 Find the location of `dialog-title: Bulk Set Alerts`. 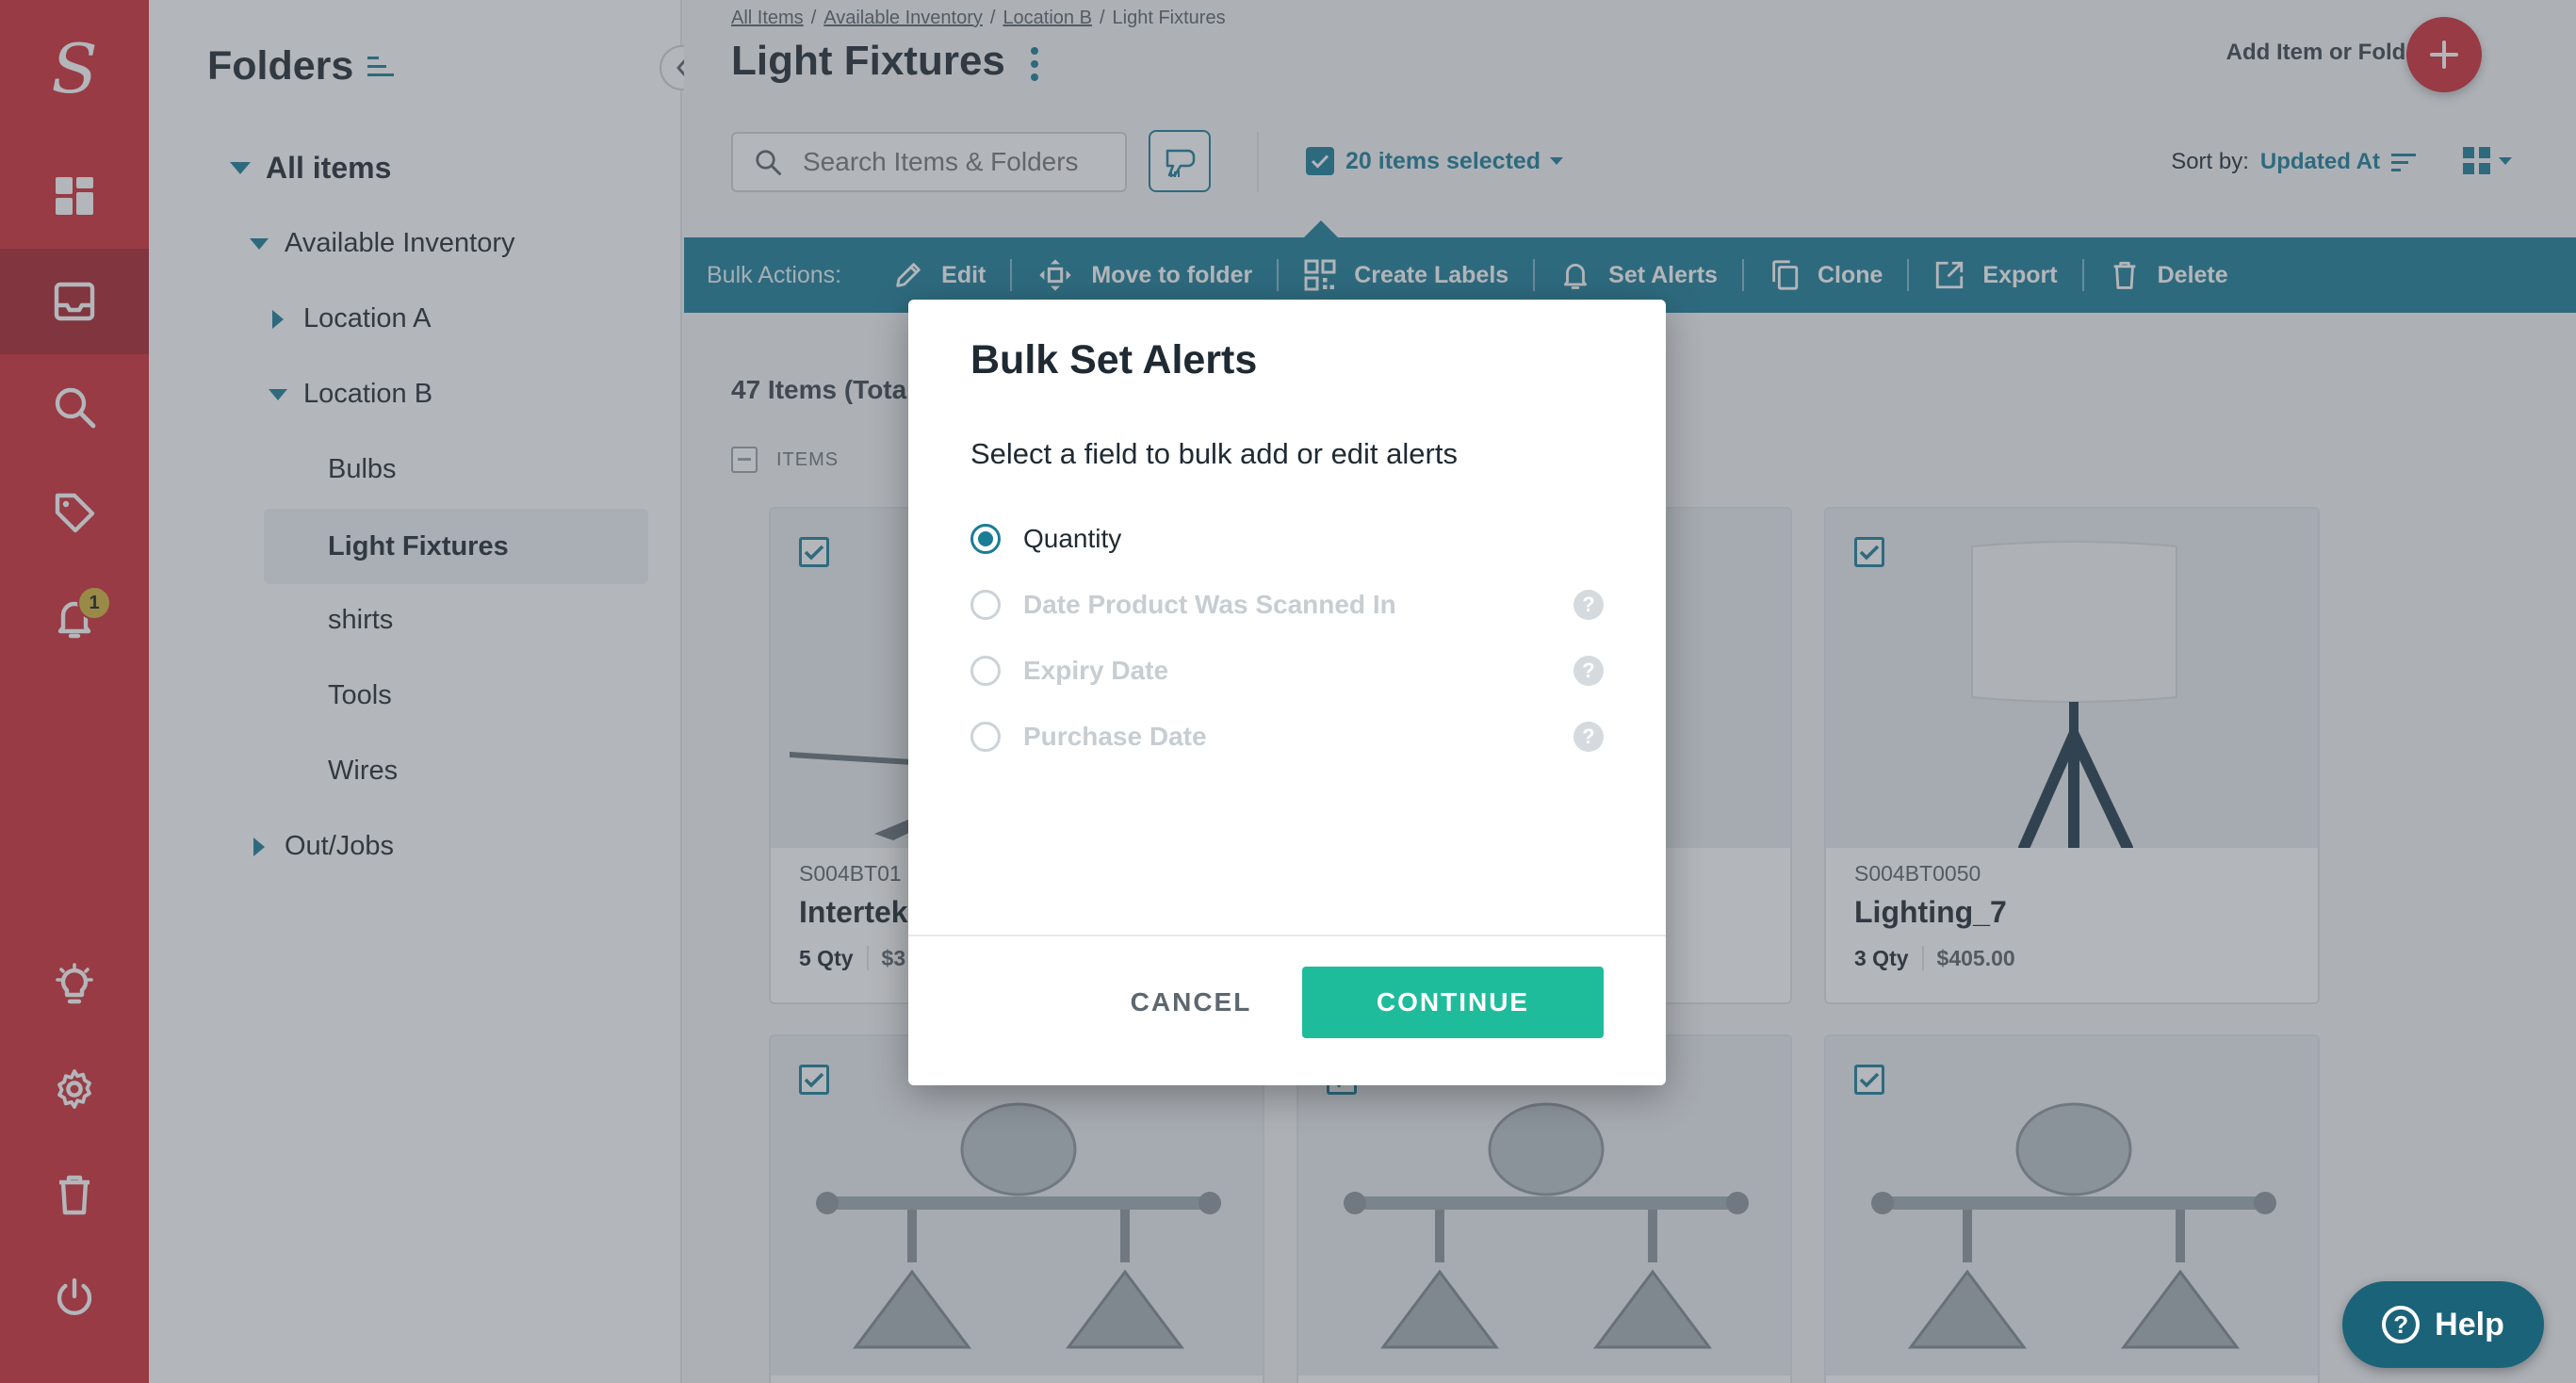

dialog-title: Bulk Set Alerts is located at coordinates (1114, 359).